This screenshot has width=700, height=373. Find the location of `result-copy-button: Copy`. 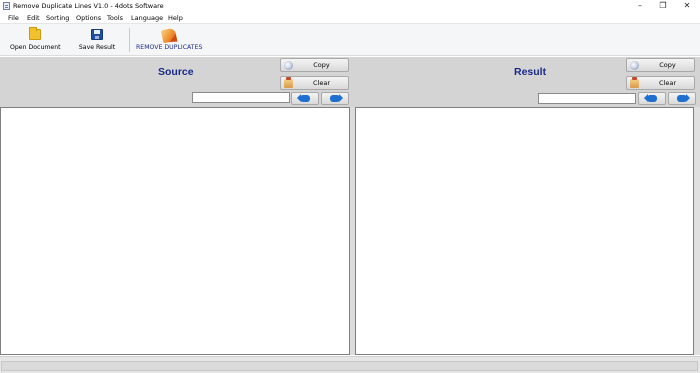

result-copy-button: Copy is located at coordinates (660, 65).